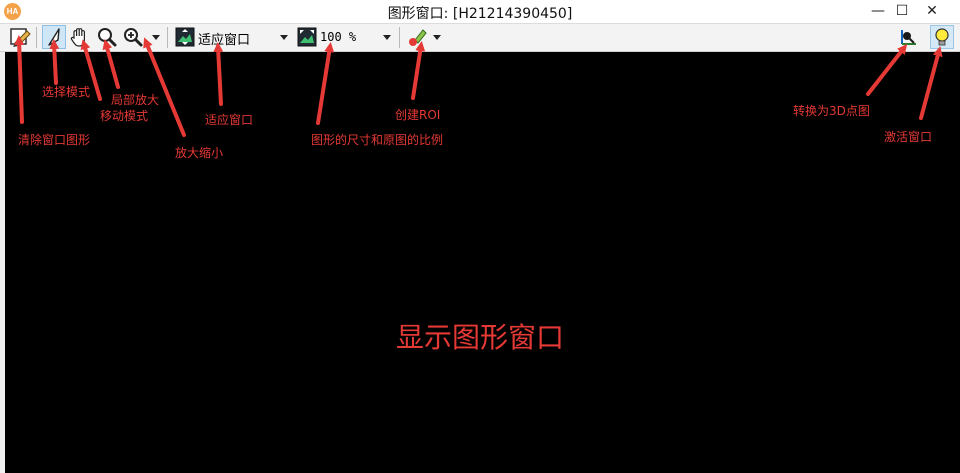 The image size is (960, 473). I want to click on create-roi-icon, so click(417, 37).